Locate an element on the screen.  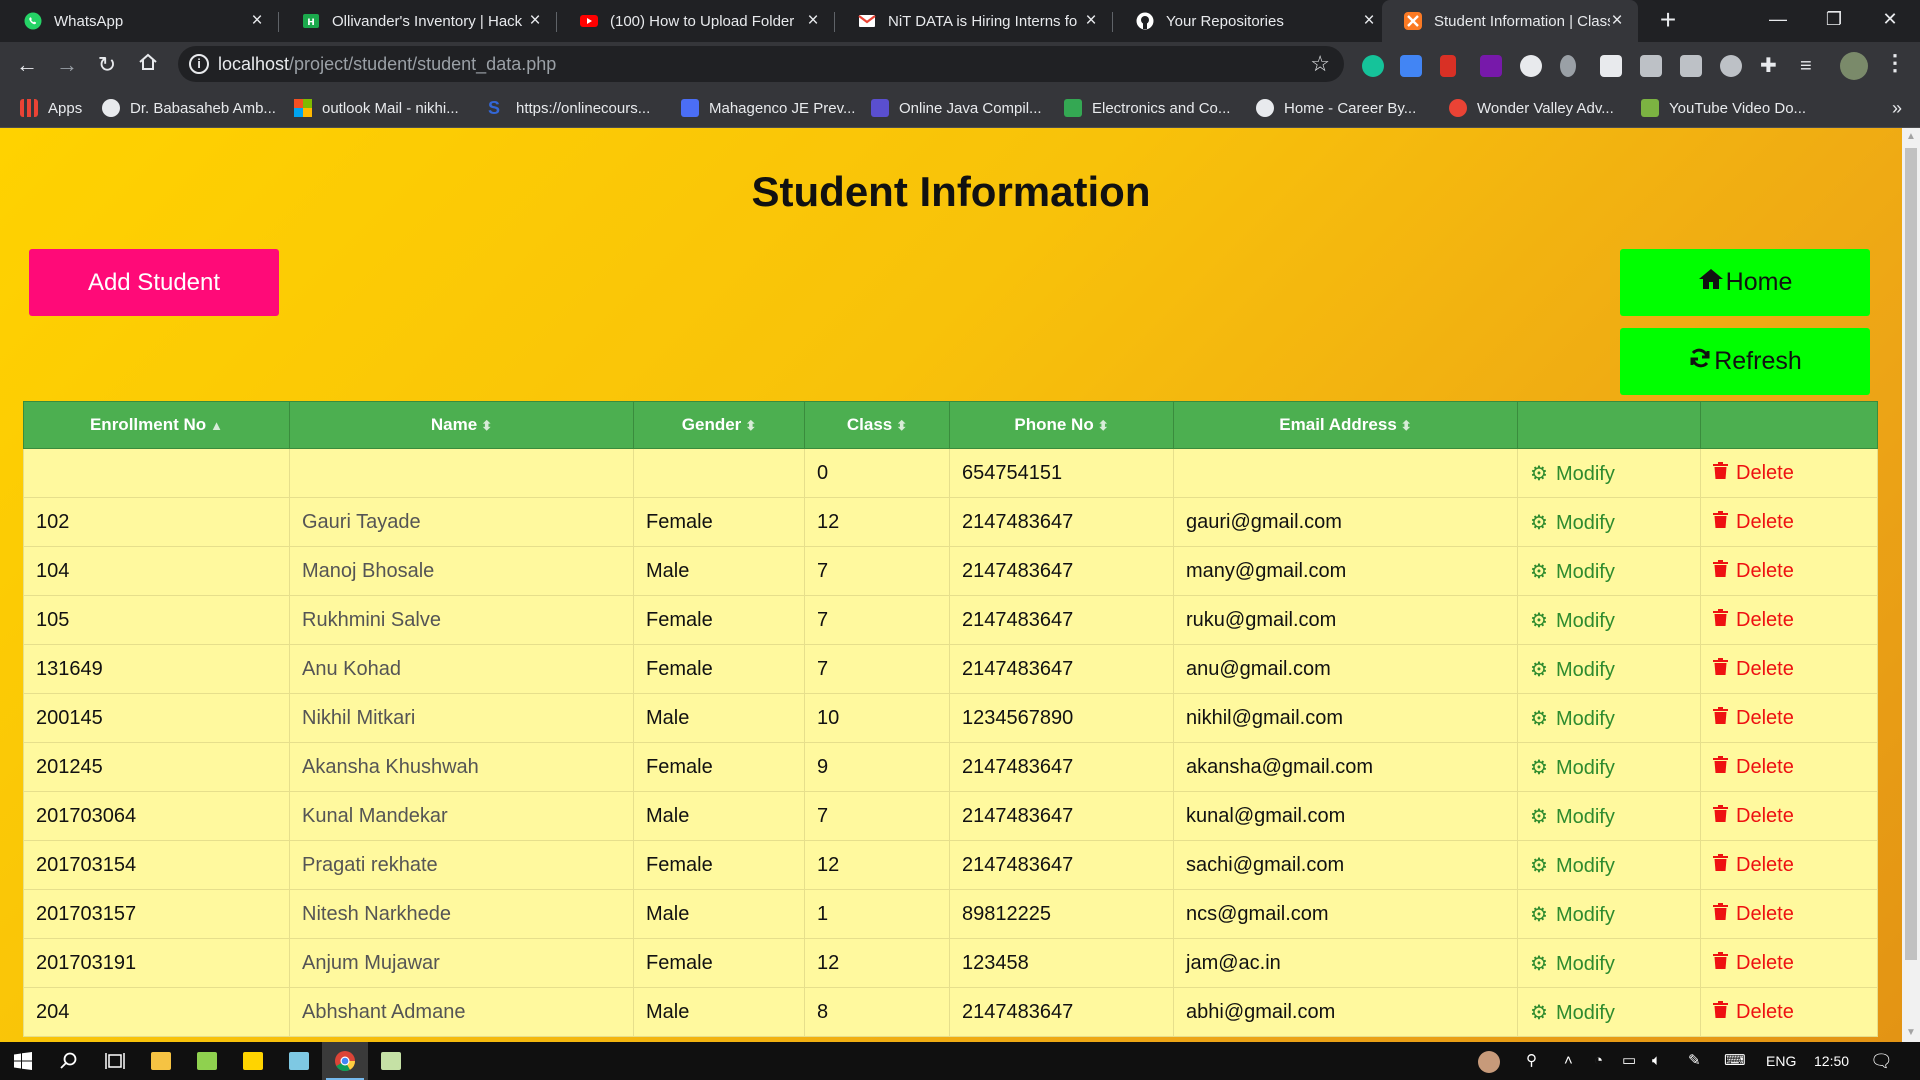
pdf-extension-icon is located at coordinates (1611, 66).